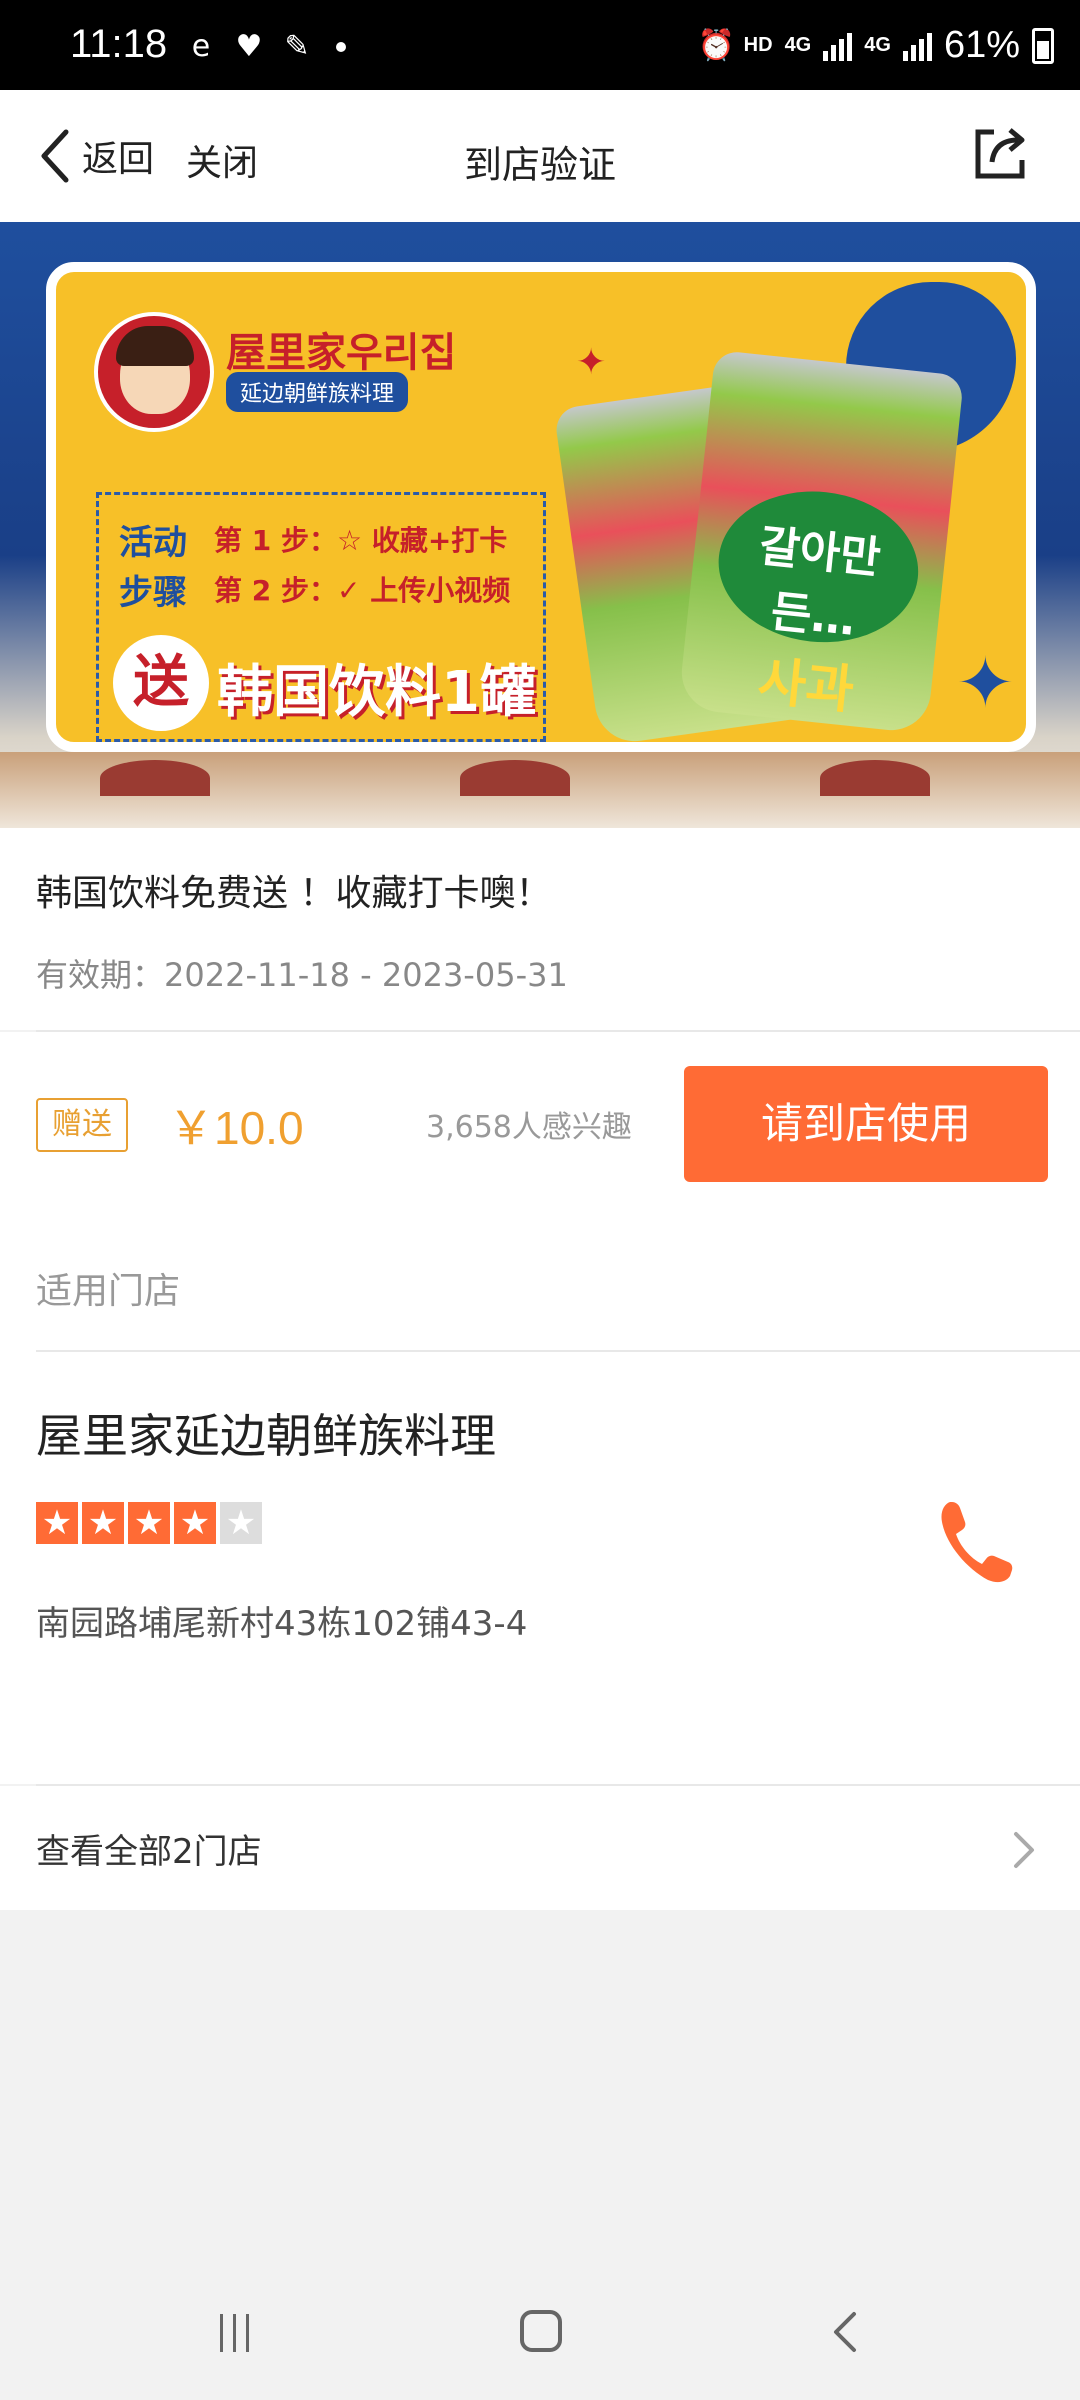  I want to click on section-title: 适用门店, so click(108, 1291).